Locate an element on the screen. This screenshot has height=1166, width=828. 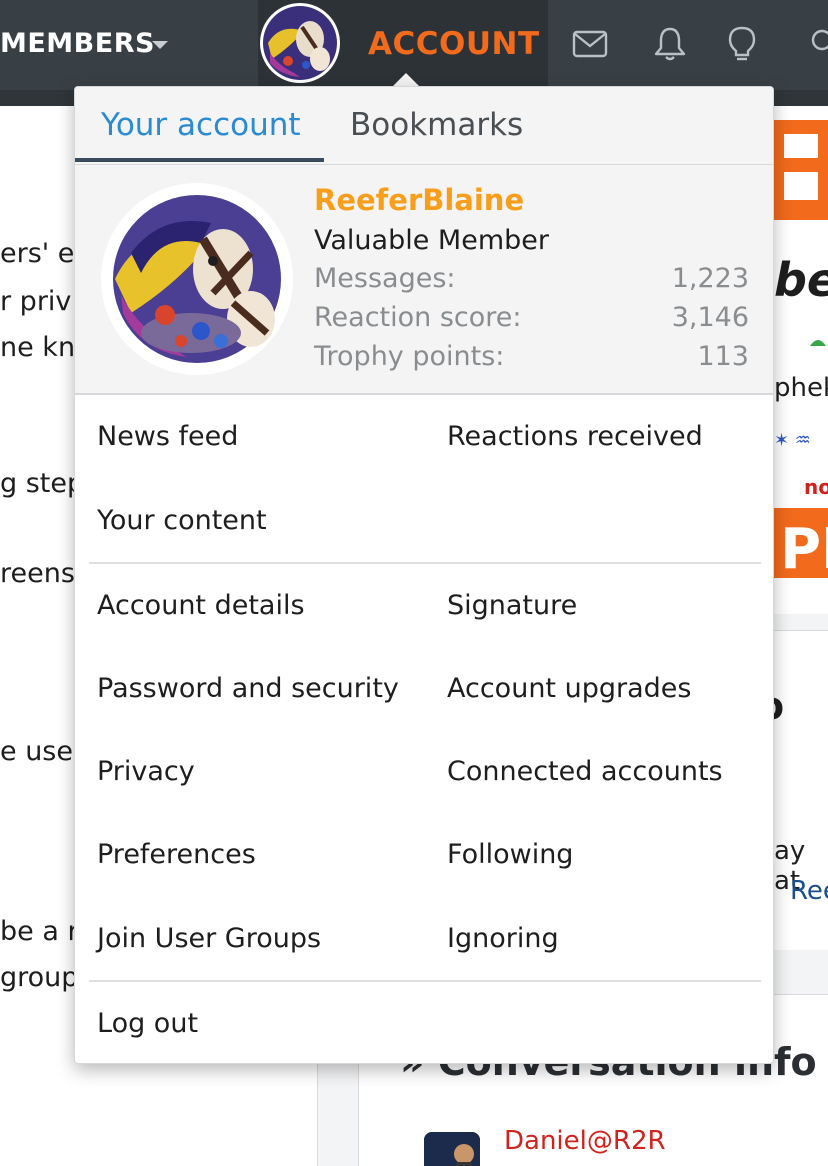
svg-text: no is located at coordinates (816, 487).